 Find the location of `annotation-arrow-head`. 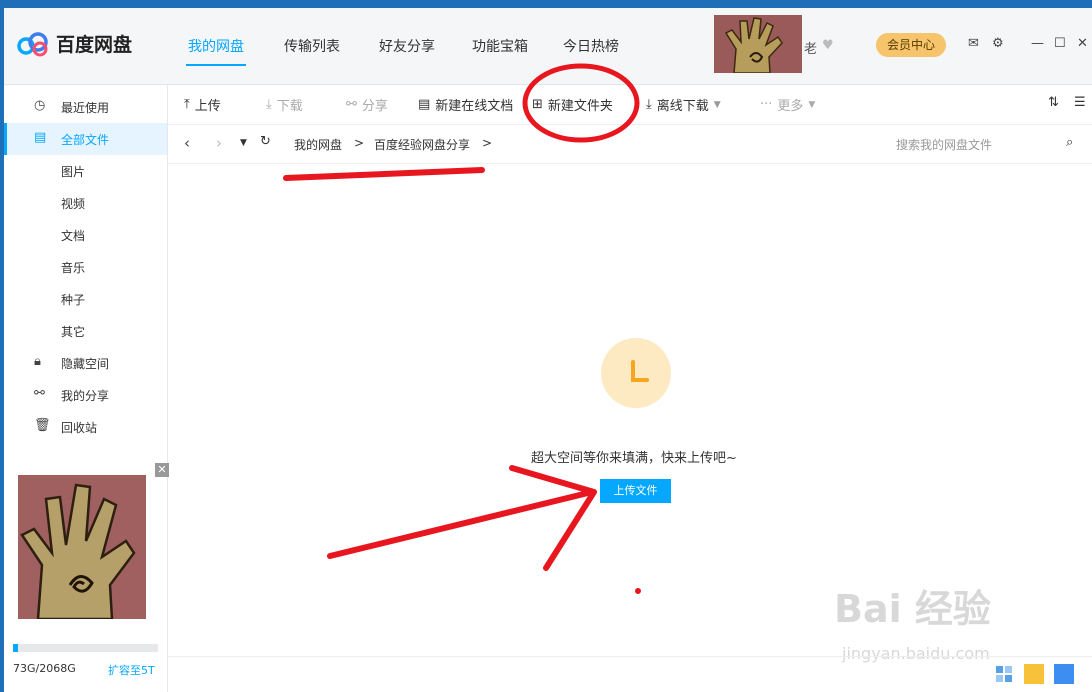

annotation-arrow-head is located at coordinates (553, 518).